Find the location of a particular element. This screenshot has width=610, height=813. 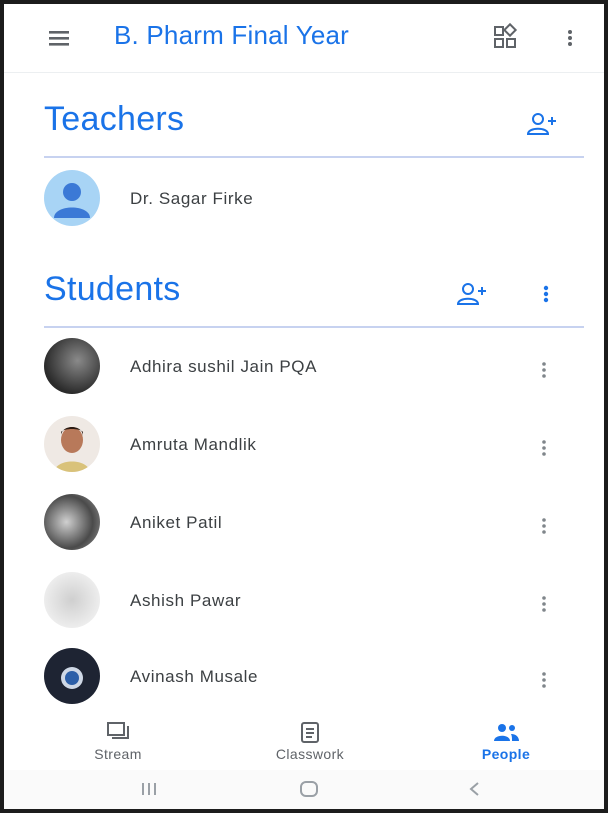

people-icon is located at coordinates (506, 732).